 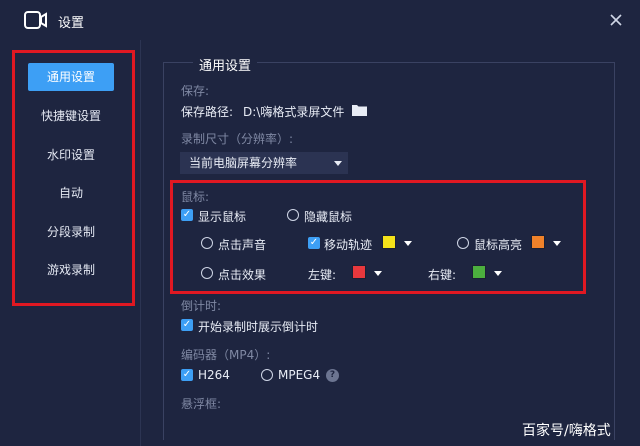 What do you see at coordinates (267, 375) in the screenshot?
I see `mpeg4-radio` at bounding box center [267, 375].